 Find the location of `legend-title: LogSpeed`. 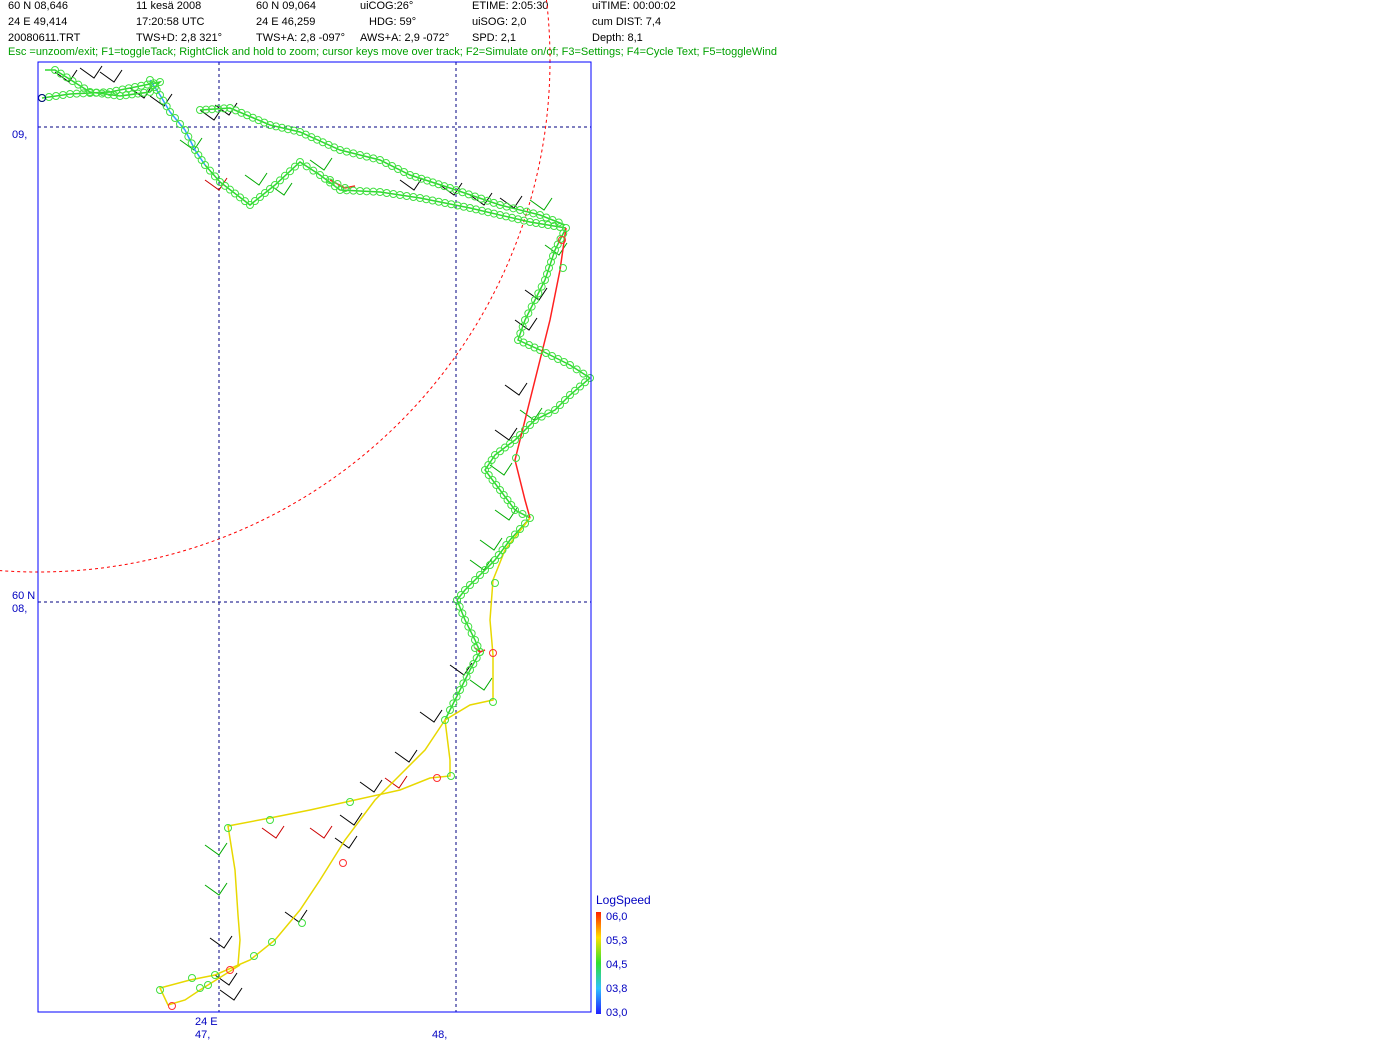

legend-title: LogSpeed is located at coordinates (623, 900).